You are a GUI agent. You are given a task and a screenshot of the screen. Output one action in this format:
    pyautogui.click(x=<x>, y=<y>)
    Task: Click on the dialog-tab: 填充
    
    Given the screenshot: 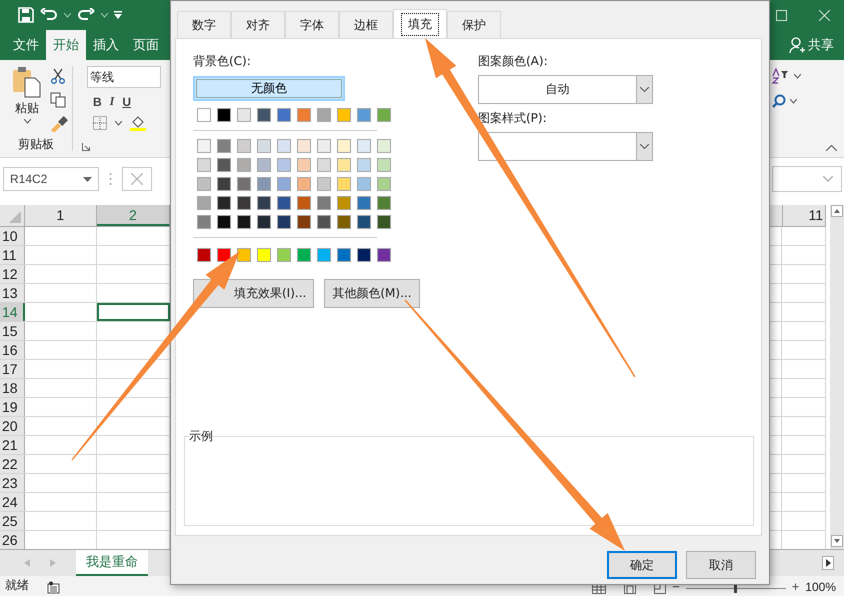 What is the action you would take?
    pyautogui.click(x=420, y=23)
    